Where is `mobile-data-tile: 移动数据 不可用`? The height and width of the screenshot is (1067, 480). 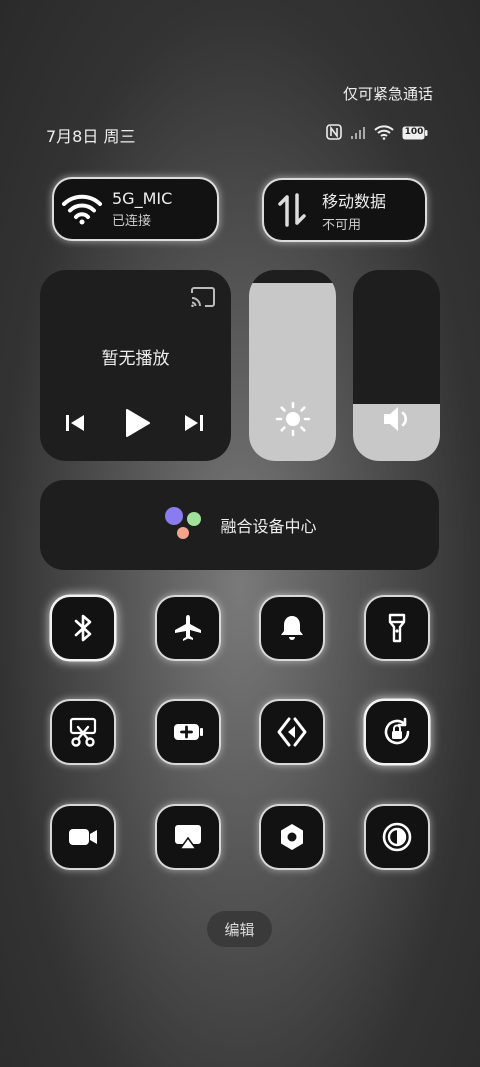
mobile-data-tile: 移动数据 不可用 is located at coordinates (344, 210).